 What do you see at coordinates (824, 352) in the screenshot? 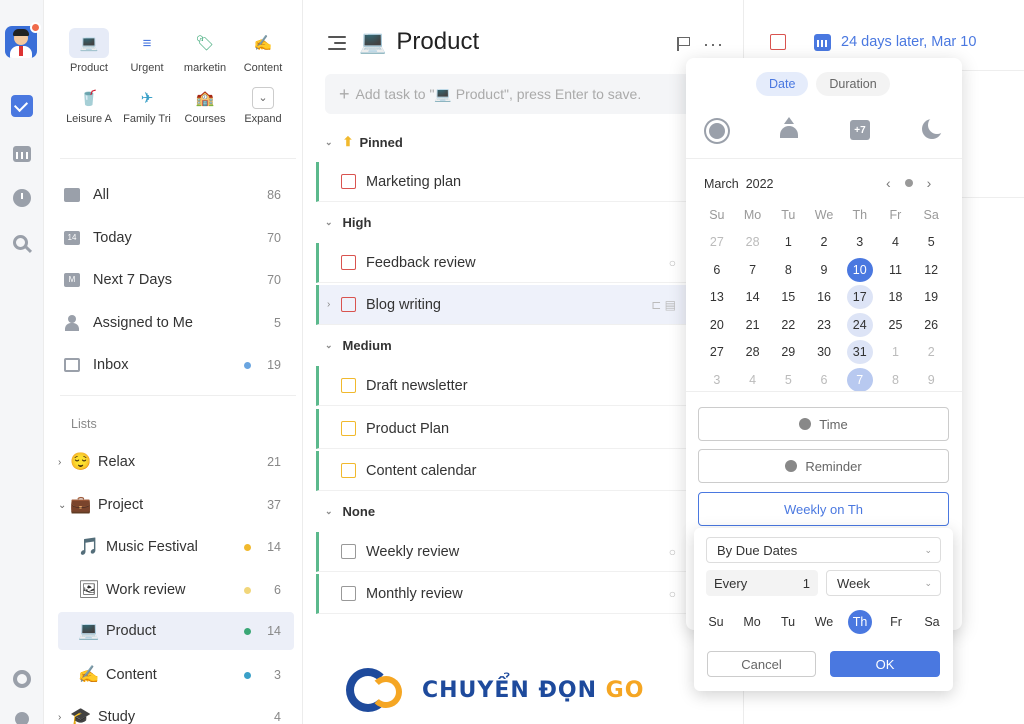
I see `calendar-day: 30` at bounding box center [824, 352].